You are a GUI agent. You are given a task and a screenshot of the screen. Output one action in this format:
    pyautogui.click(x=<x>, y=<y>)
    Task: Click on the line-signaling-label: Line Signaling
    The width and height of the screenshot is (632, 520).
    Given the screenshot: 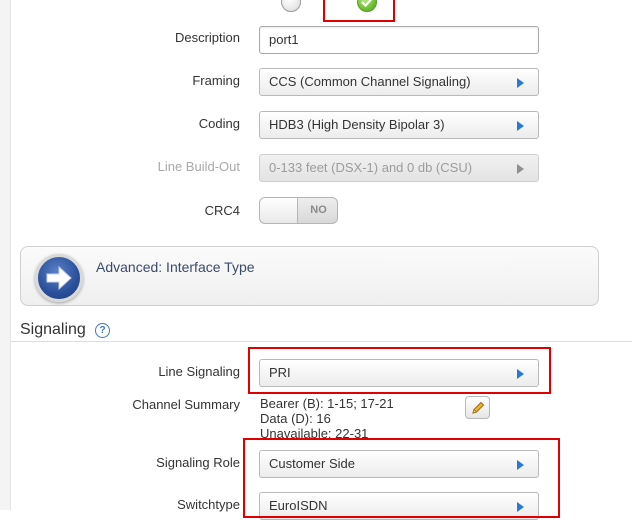 What is the action you would take?
    pyautogui.click(x=199, y=371)
    